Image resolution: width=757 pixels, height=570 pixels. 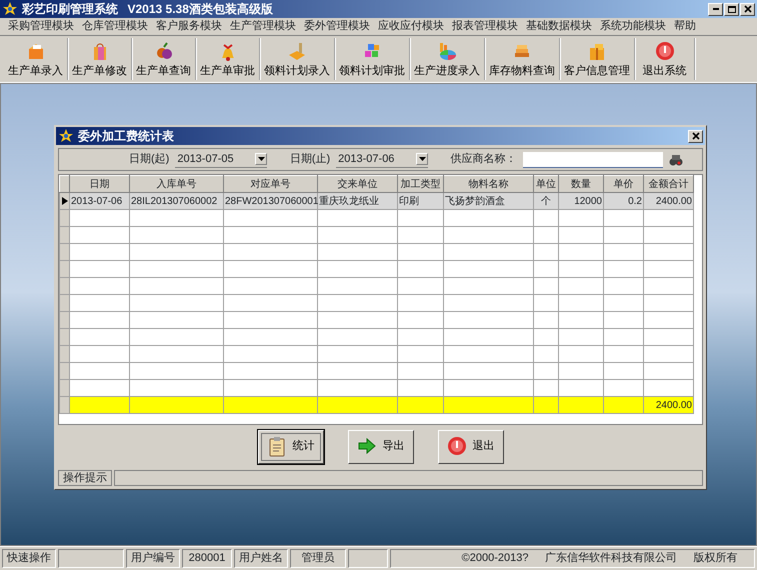 I want to click on row-pointer-icon, so click(x=65, y=201).